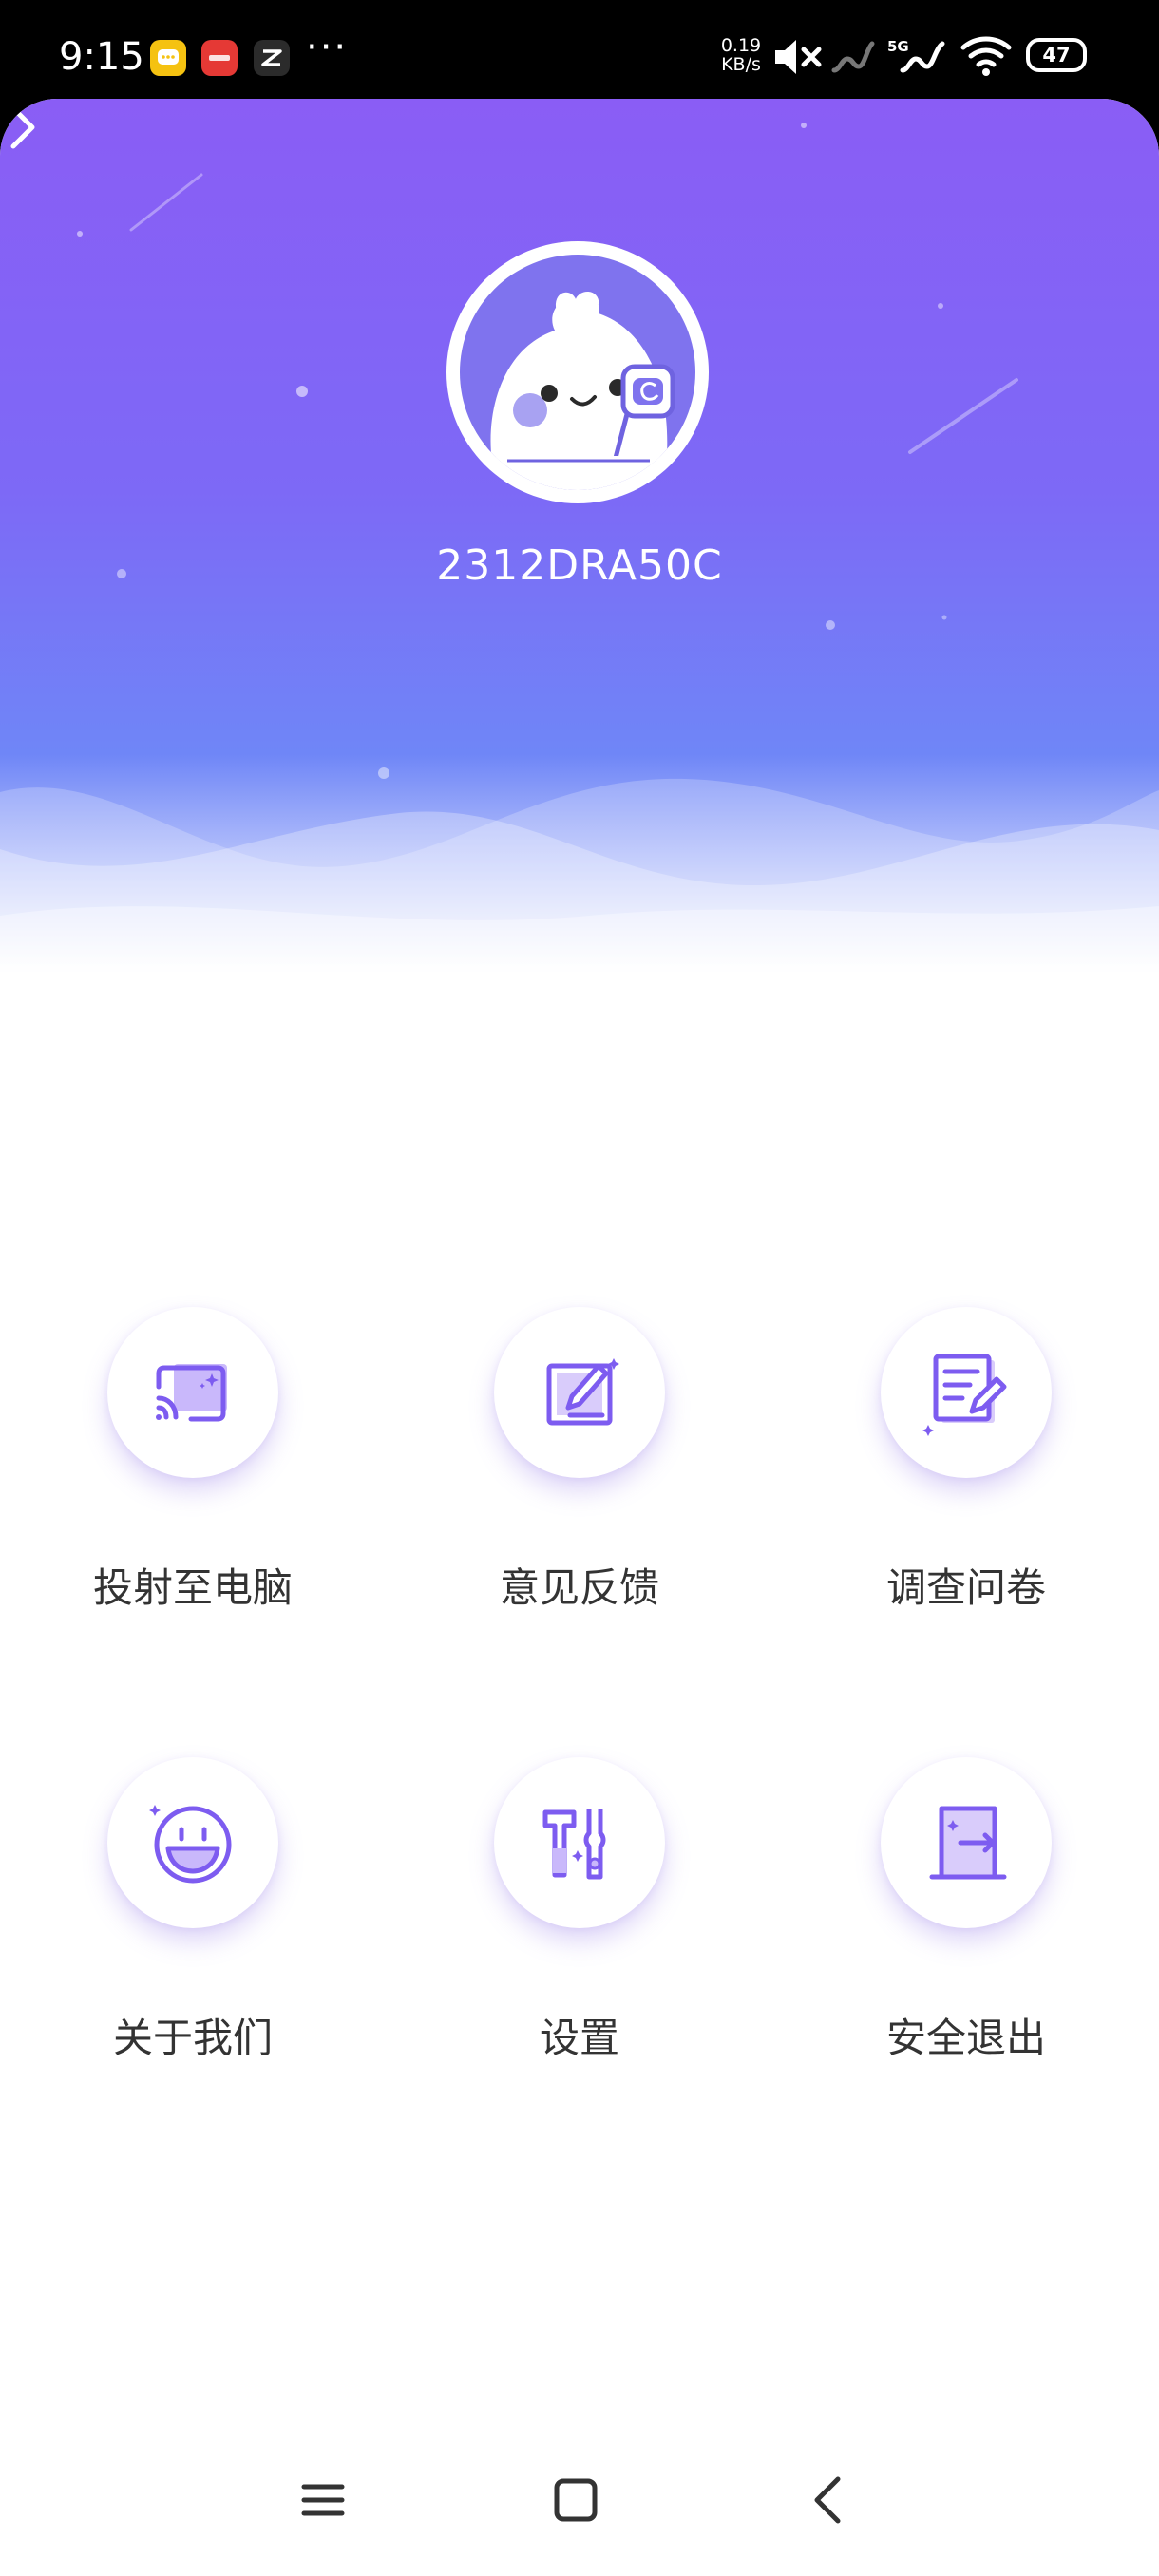  I want to click on system-nav-bar, so click(579, 2504).